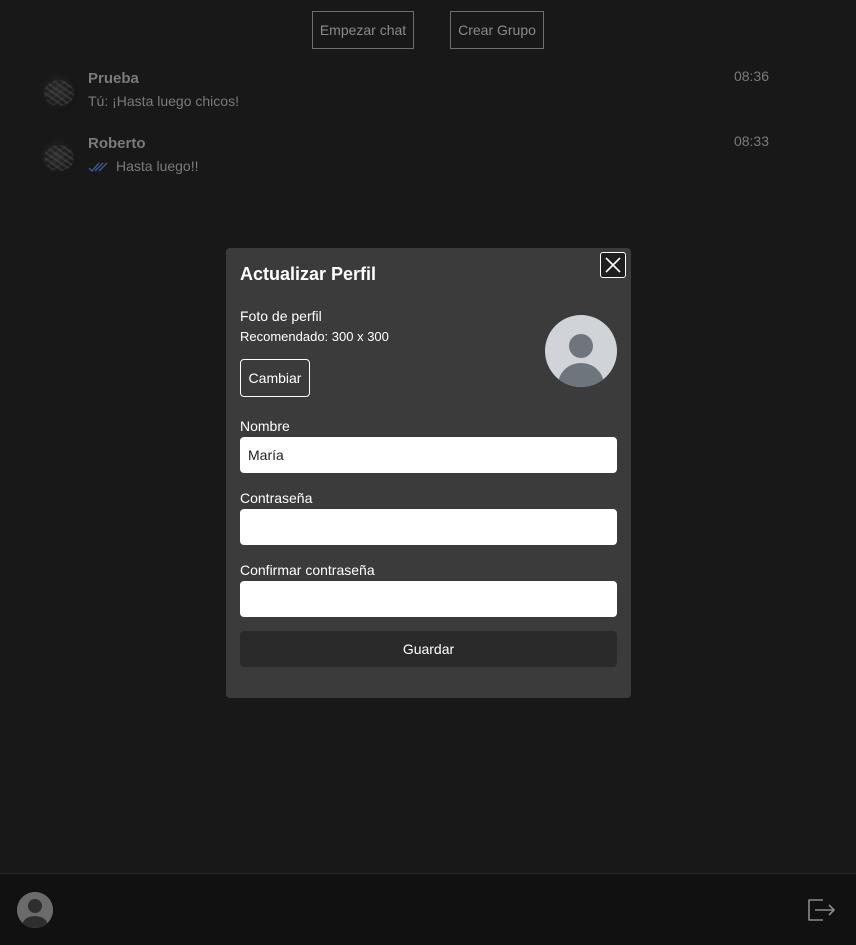 This screenshot has width=856, height=945. What do you see at coordinates (163, 101) in the screenshot?
I see `chat-preview: Tú: ¡Hasta luego chicos!` at bounding box center [163, 101].